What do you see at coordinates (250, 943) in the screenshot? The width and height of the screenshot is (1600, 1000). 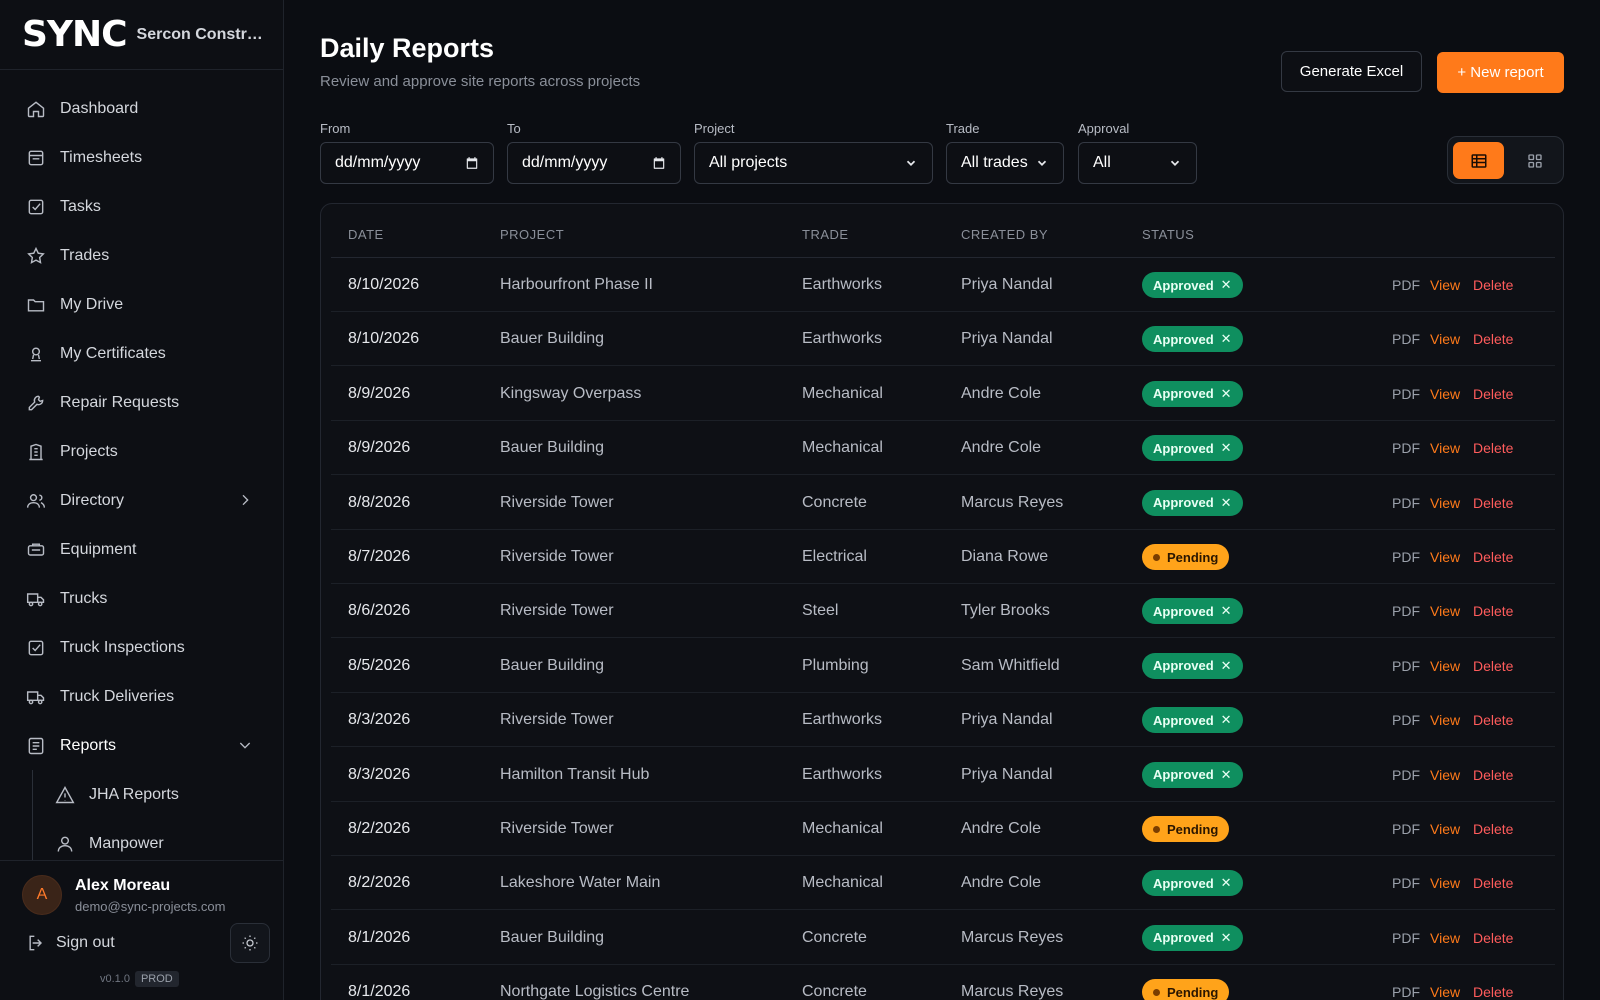 I see `theme-toggle-button` at bounding box center [250, 943].